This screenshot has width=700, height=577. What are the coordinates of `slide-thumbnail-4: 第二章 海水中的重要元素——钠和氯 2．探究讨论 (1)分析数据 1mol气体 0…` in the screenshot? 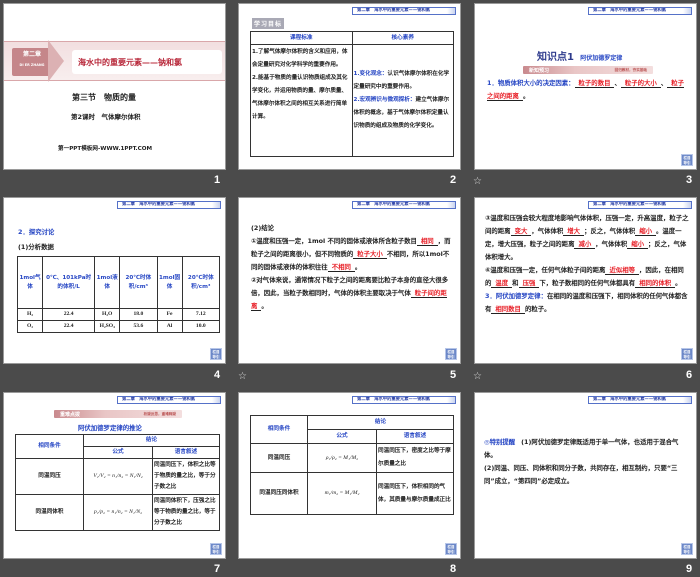 It's located at (114, 280).